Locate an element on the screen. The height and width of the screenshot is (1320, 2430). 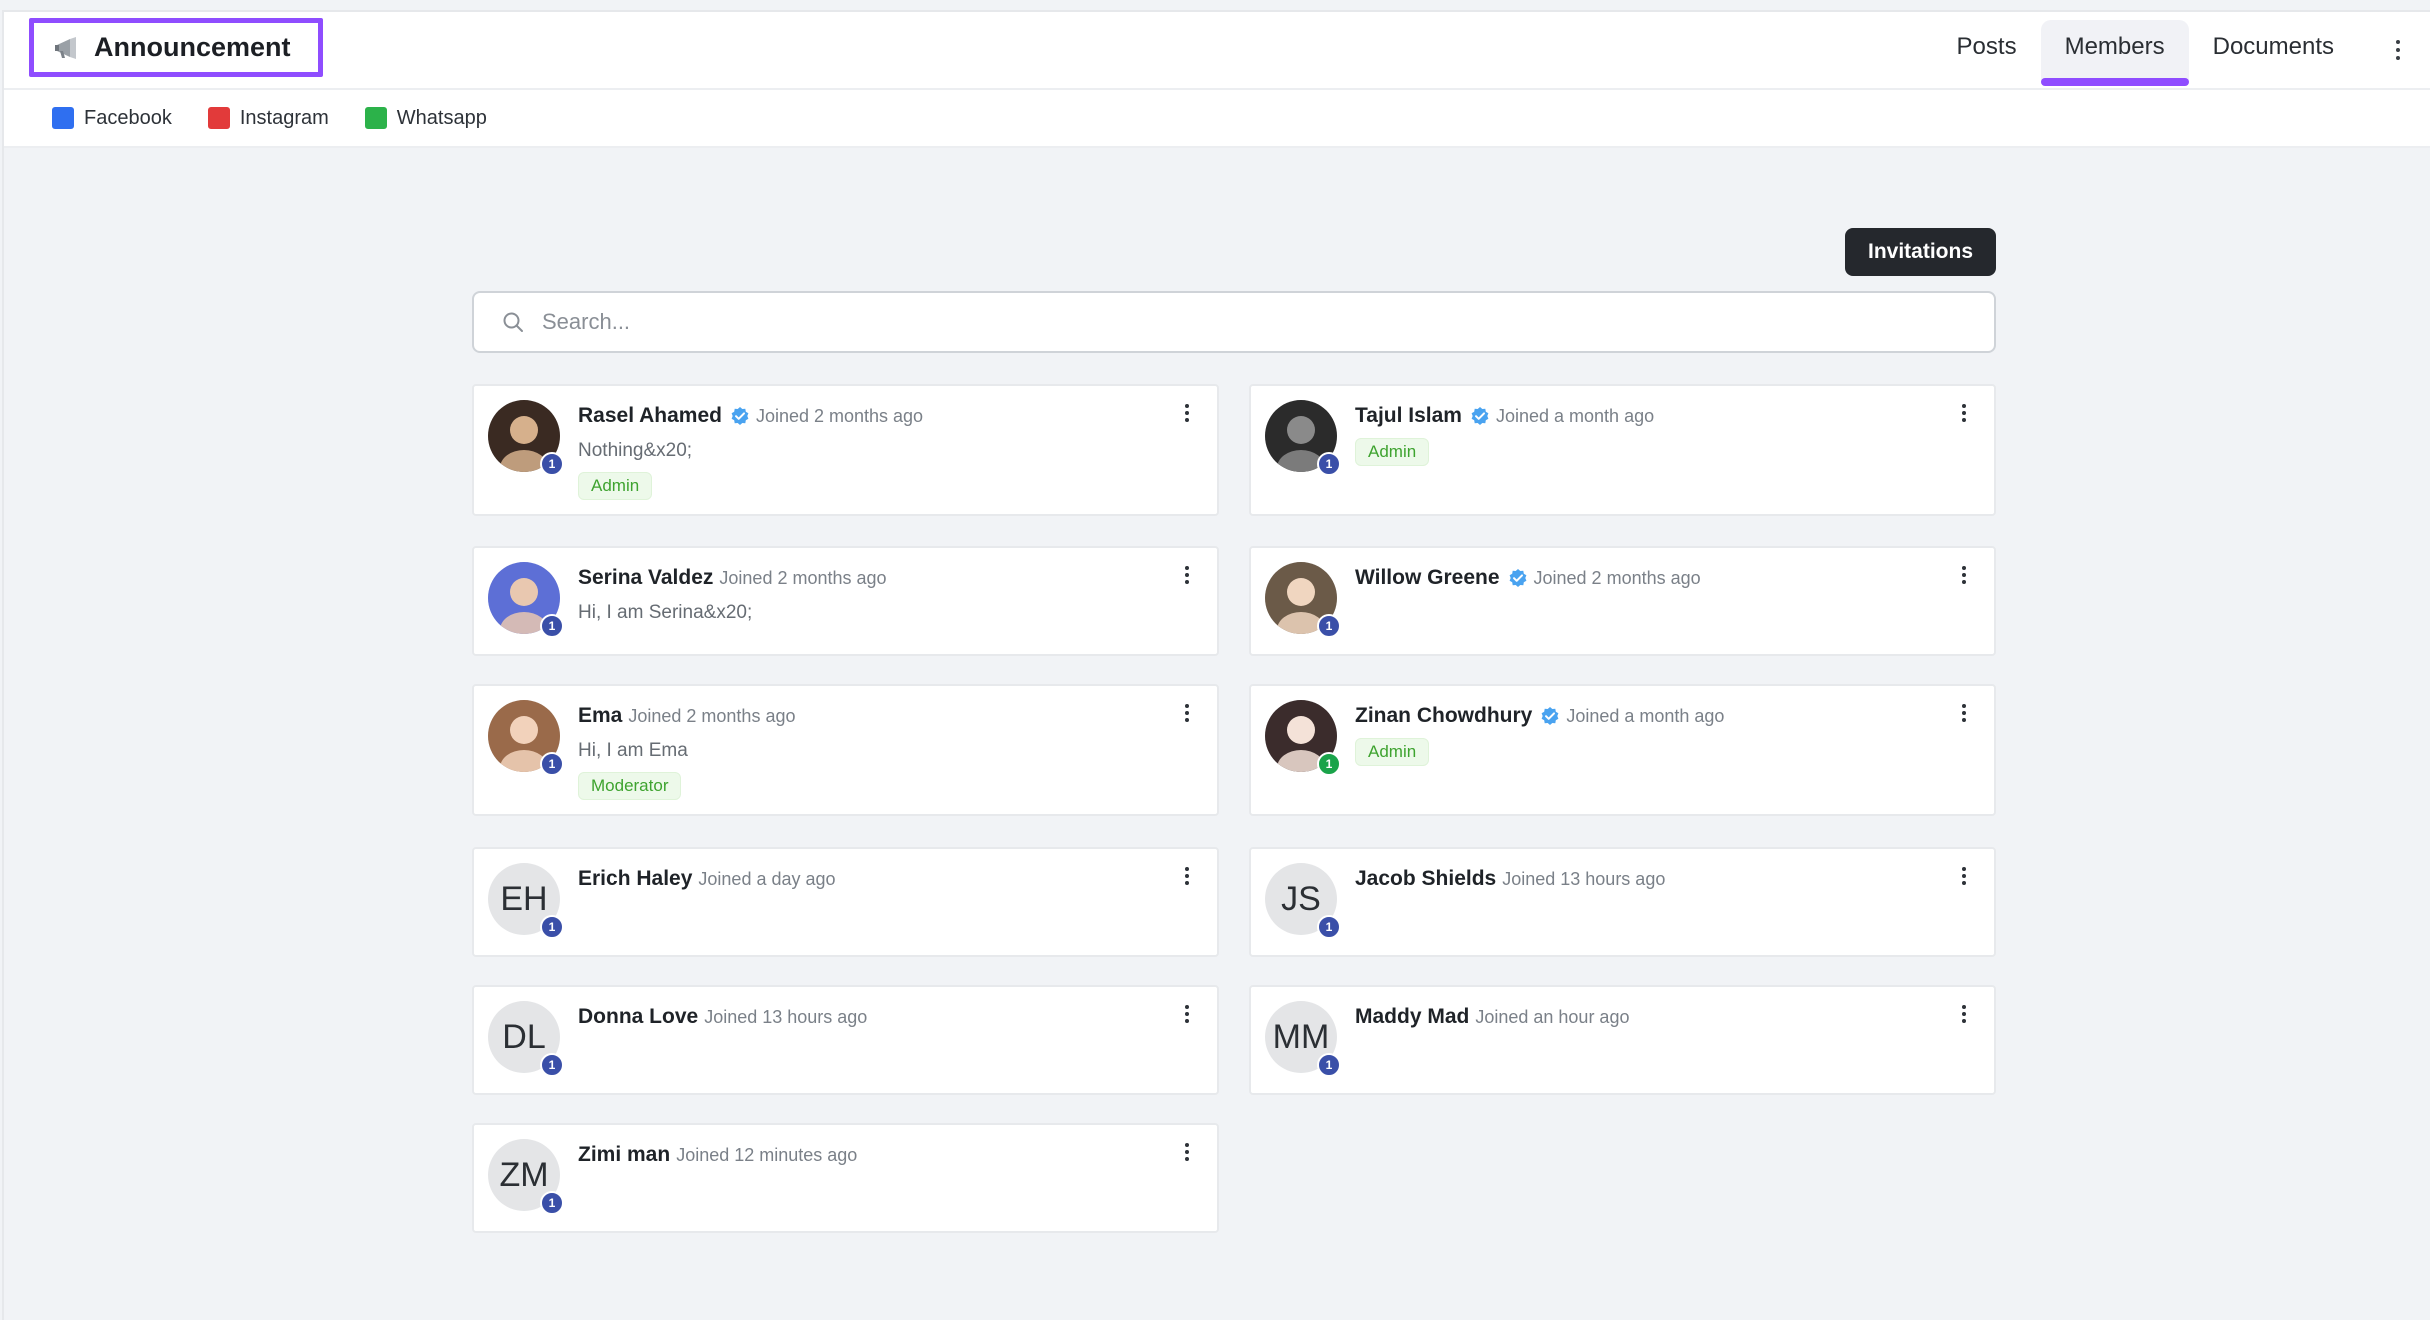
avatar: EH 1 is located at coordinates (526, 901).